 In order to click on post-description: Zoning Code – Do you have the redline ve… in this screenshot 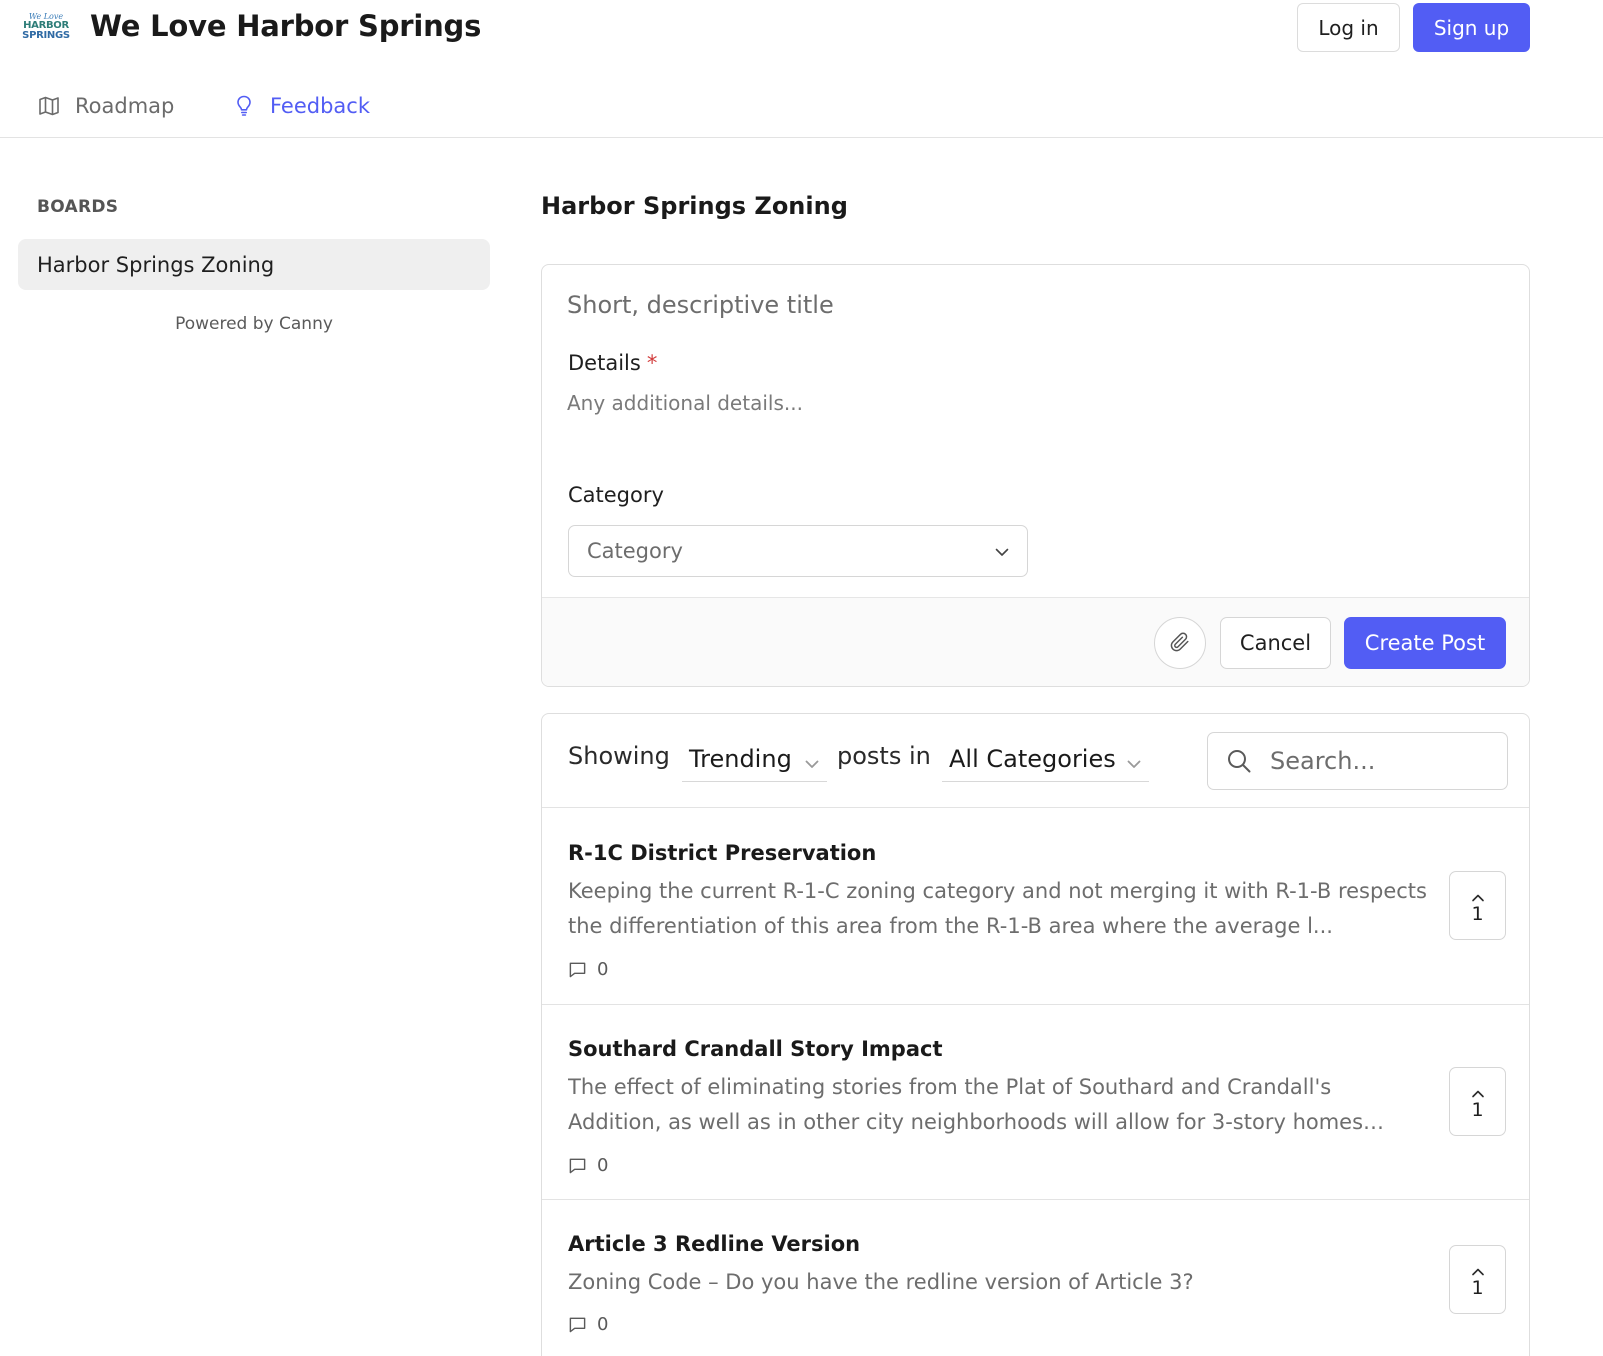, I will do `click(881, 1282)`.